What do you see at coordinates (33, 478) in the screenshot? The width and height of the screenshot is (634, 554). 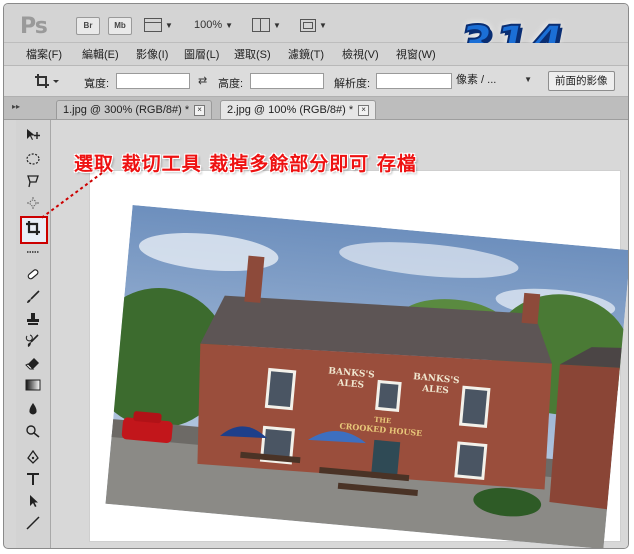 I see `type-tool-icon` at bounding box center [33, 478].